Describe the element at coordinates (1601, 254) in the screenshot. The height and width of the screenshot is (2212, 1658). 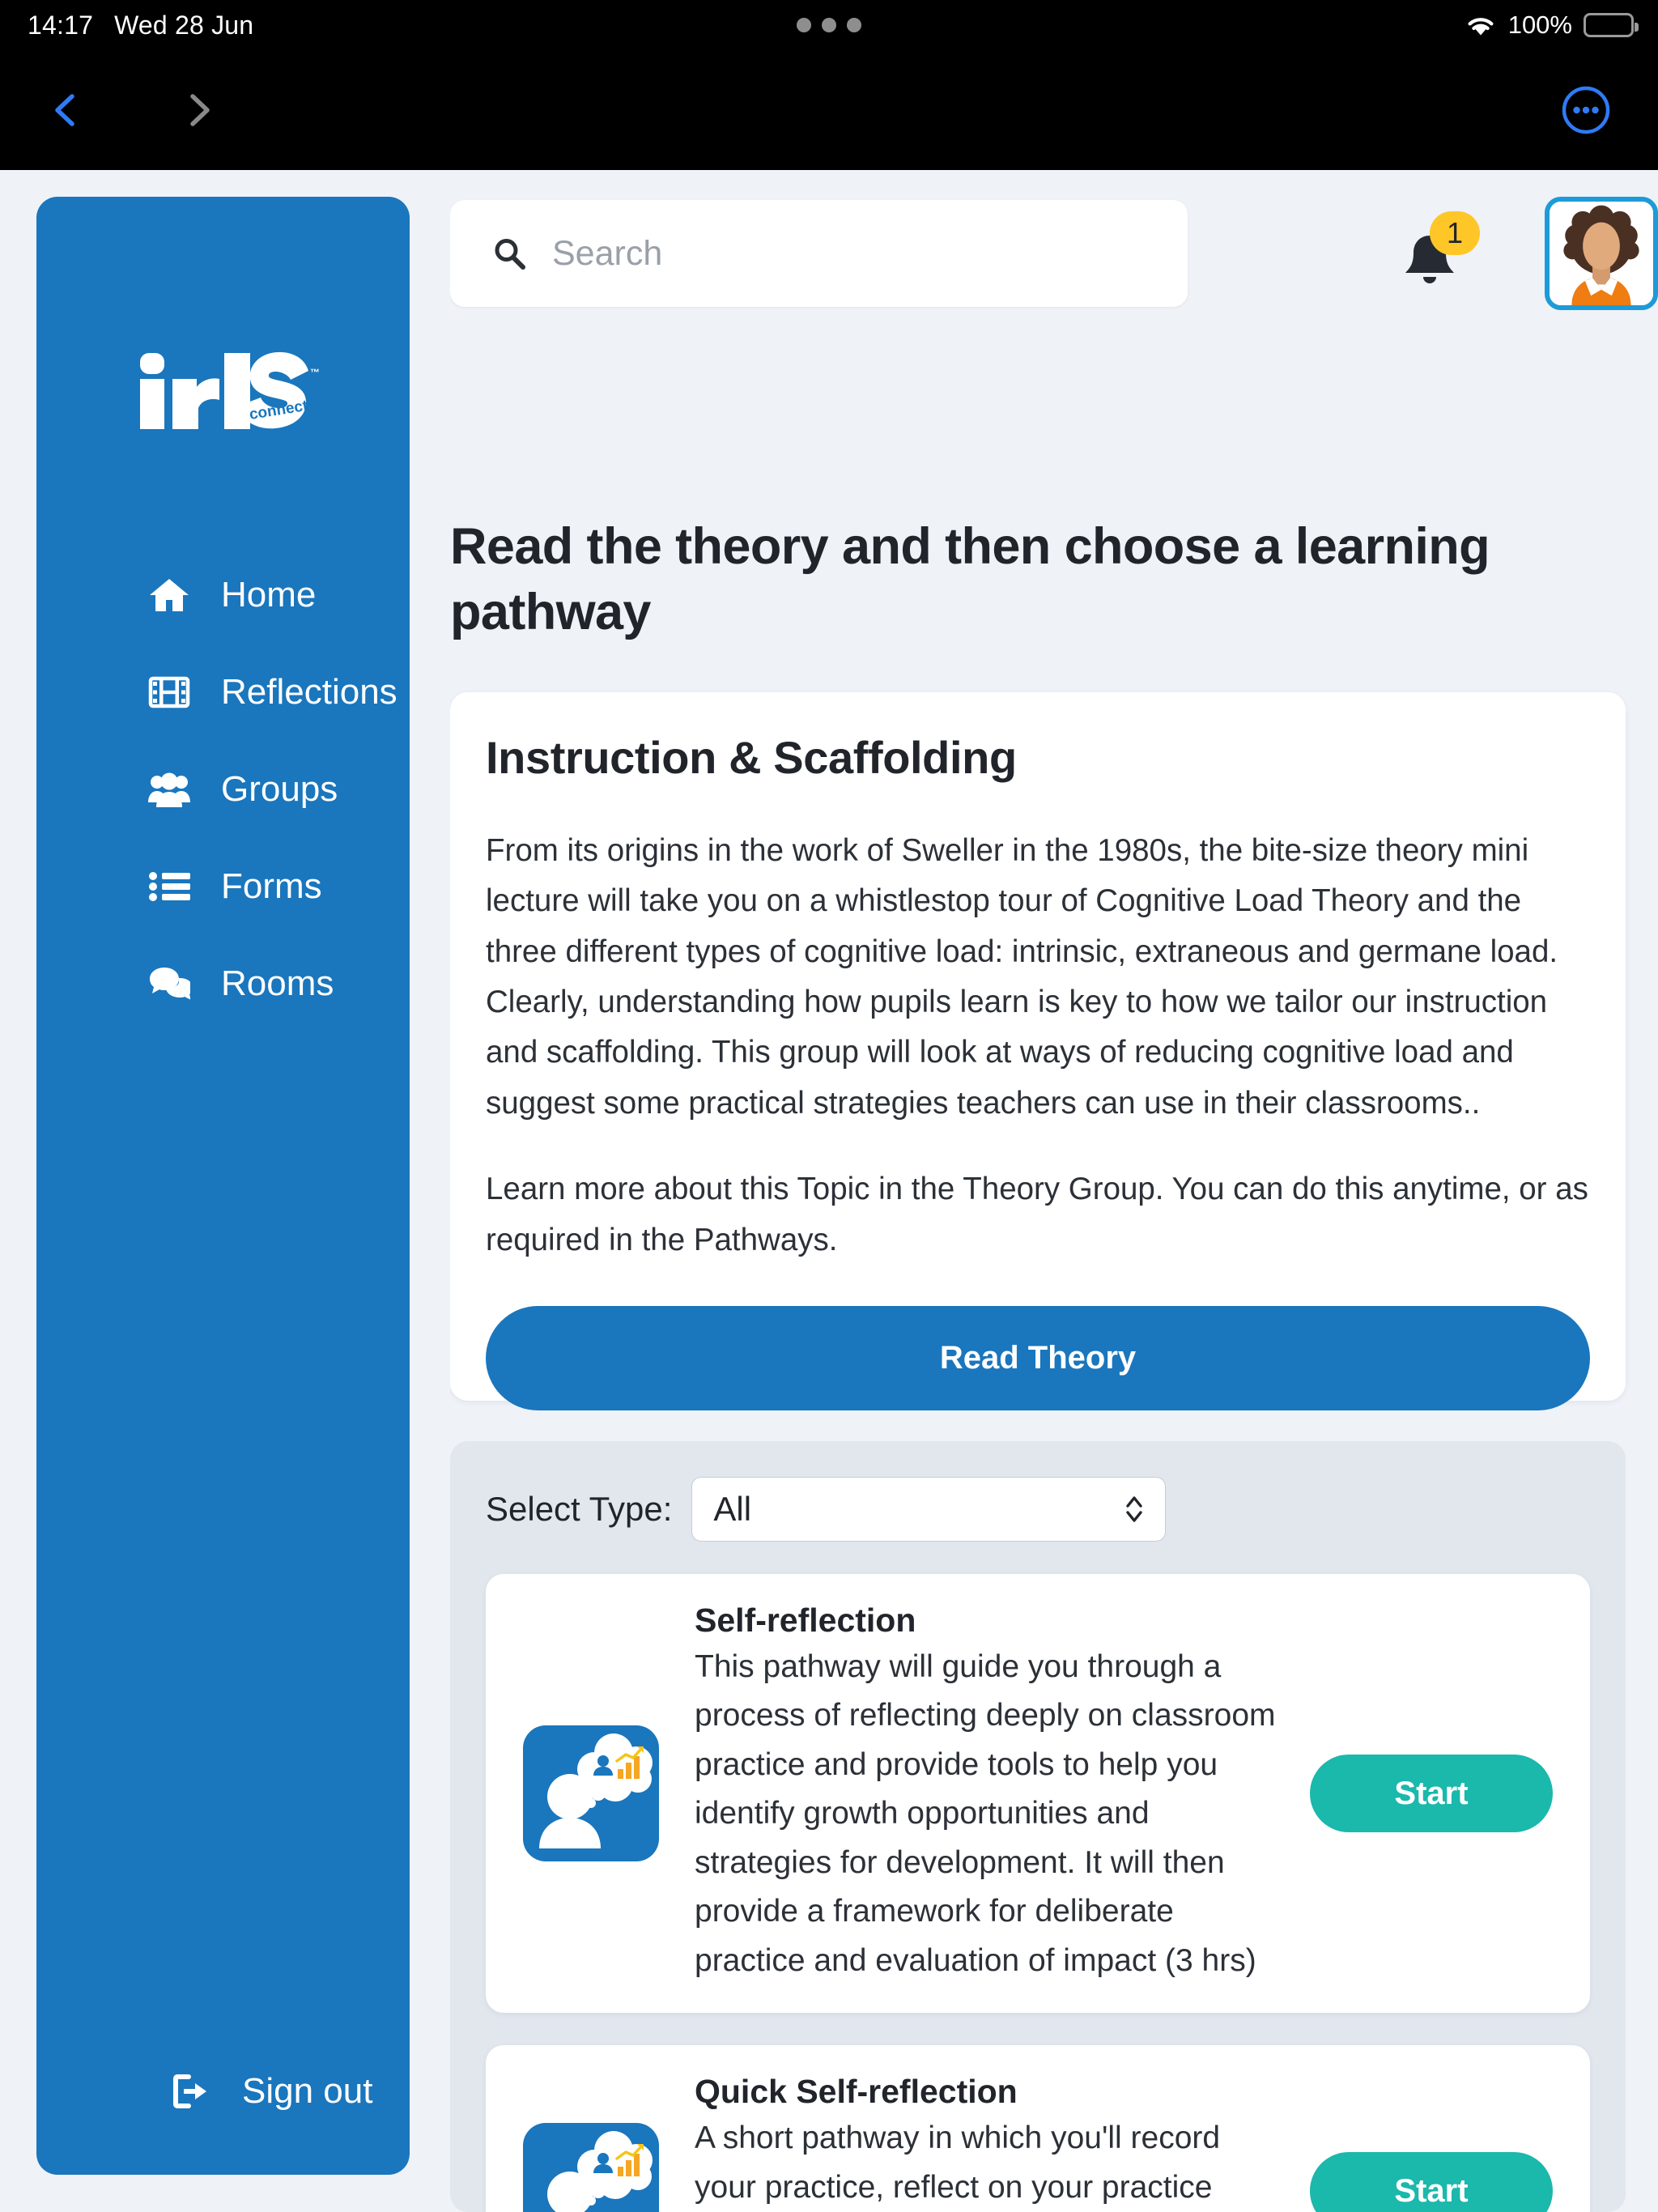
I see `avatar` at that location.